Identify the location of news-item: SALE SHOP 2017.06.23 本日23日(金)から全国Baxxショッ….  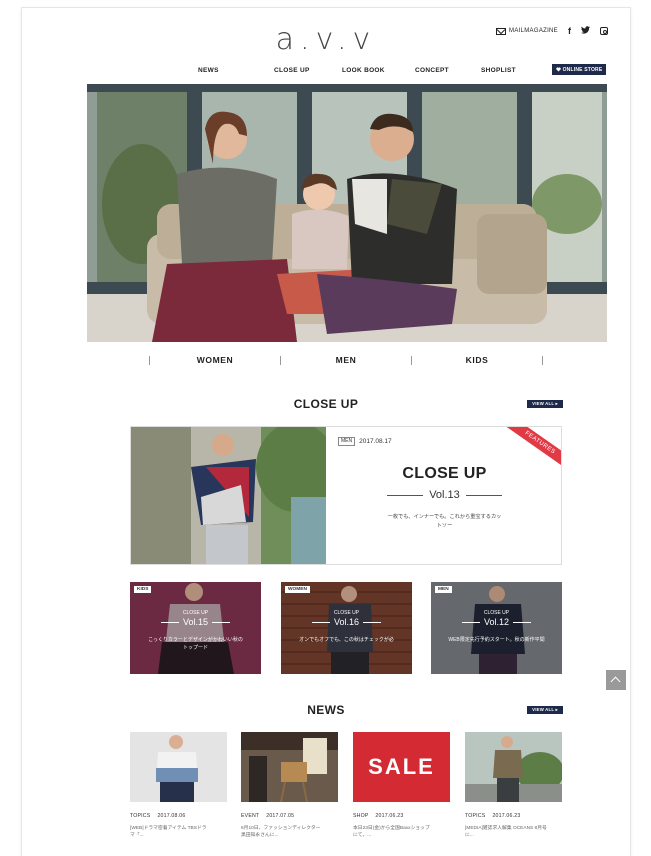
(401, 785).